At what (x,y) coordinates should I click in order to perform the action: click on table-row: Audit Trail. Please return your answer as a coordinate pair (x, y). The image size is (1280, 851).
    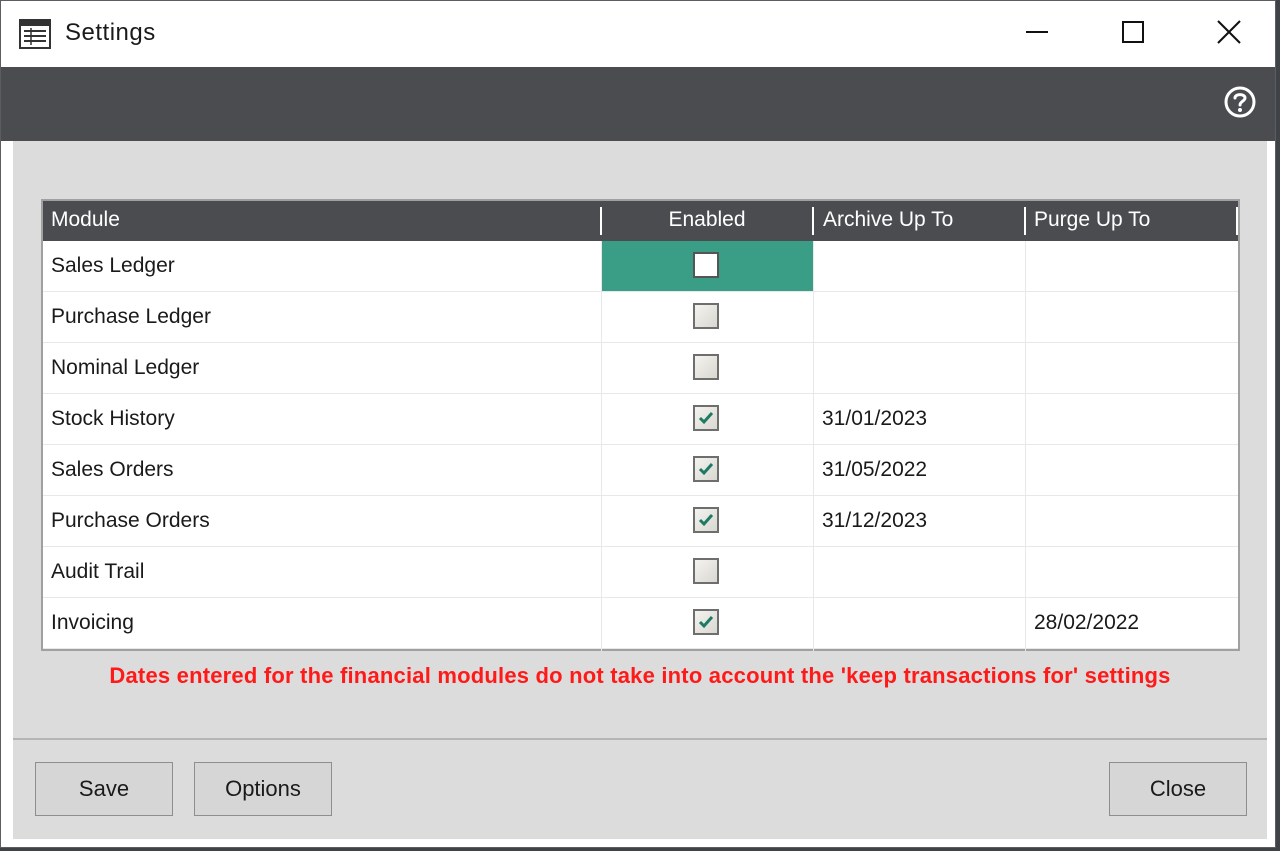
    Looking at the image, I should click on (640, 572).